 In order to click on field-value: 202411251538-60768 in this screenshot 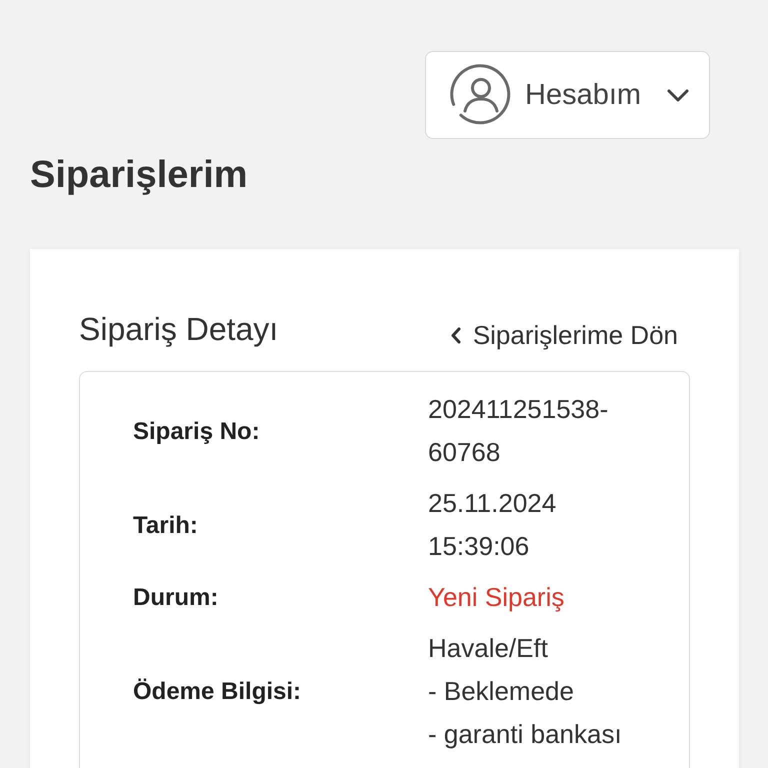, I will do `click(519, 431)`.